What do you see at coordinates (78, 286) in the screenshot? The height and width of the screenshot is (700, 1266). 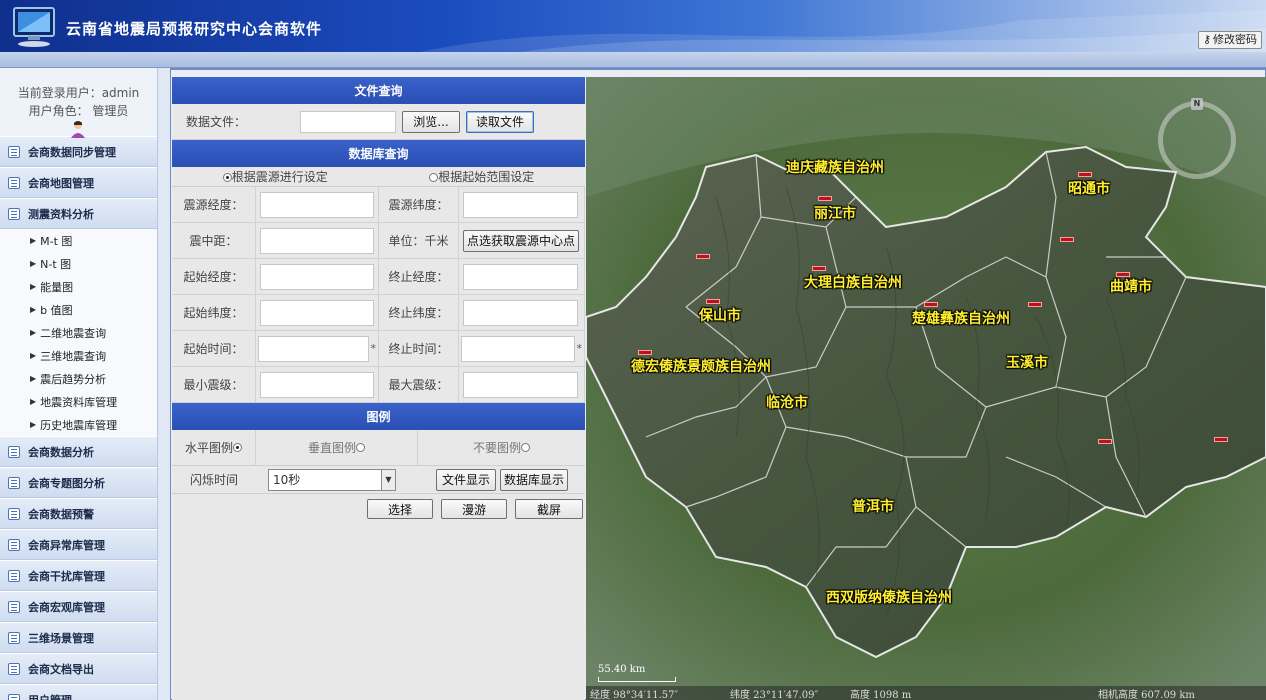 I see `sidebar-subitem-energy: ▶ 能量图` at bounding box center [78, 286].